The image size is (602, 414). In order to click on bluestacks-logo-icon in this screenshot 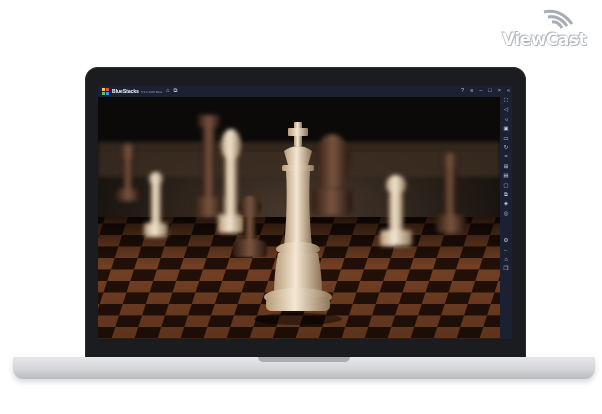, I will do `click(105, 91)`.